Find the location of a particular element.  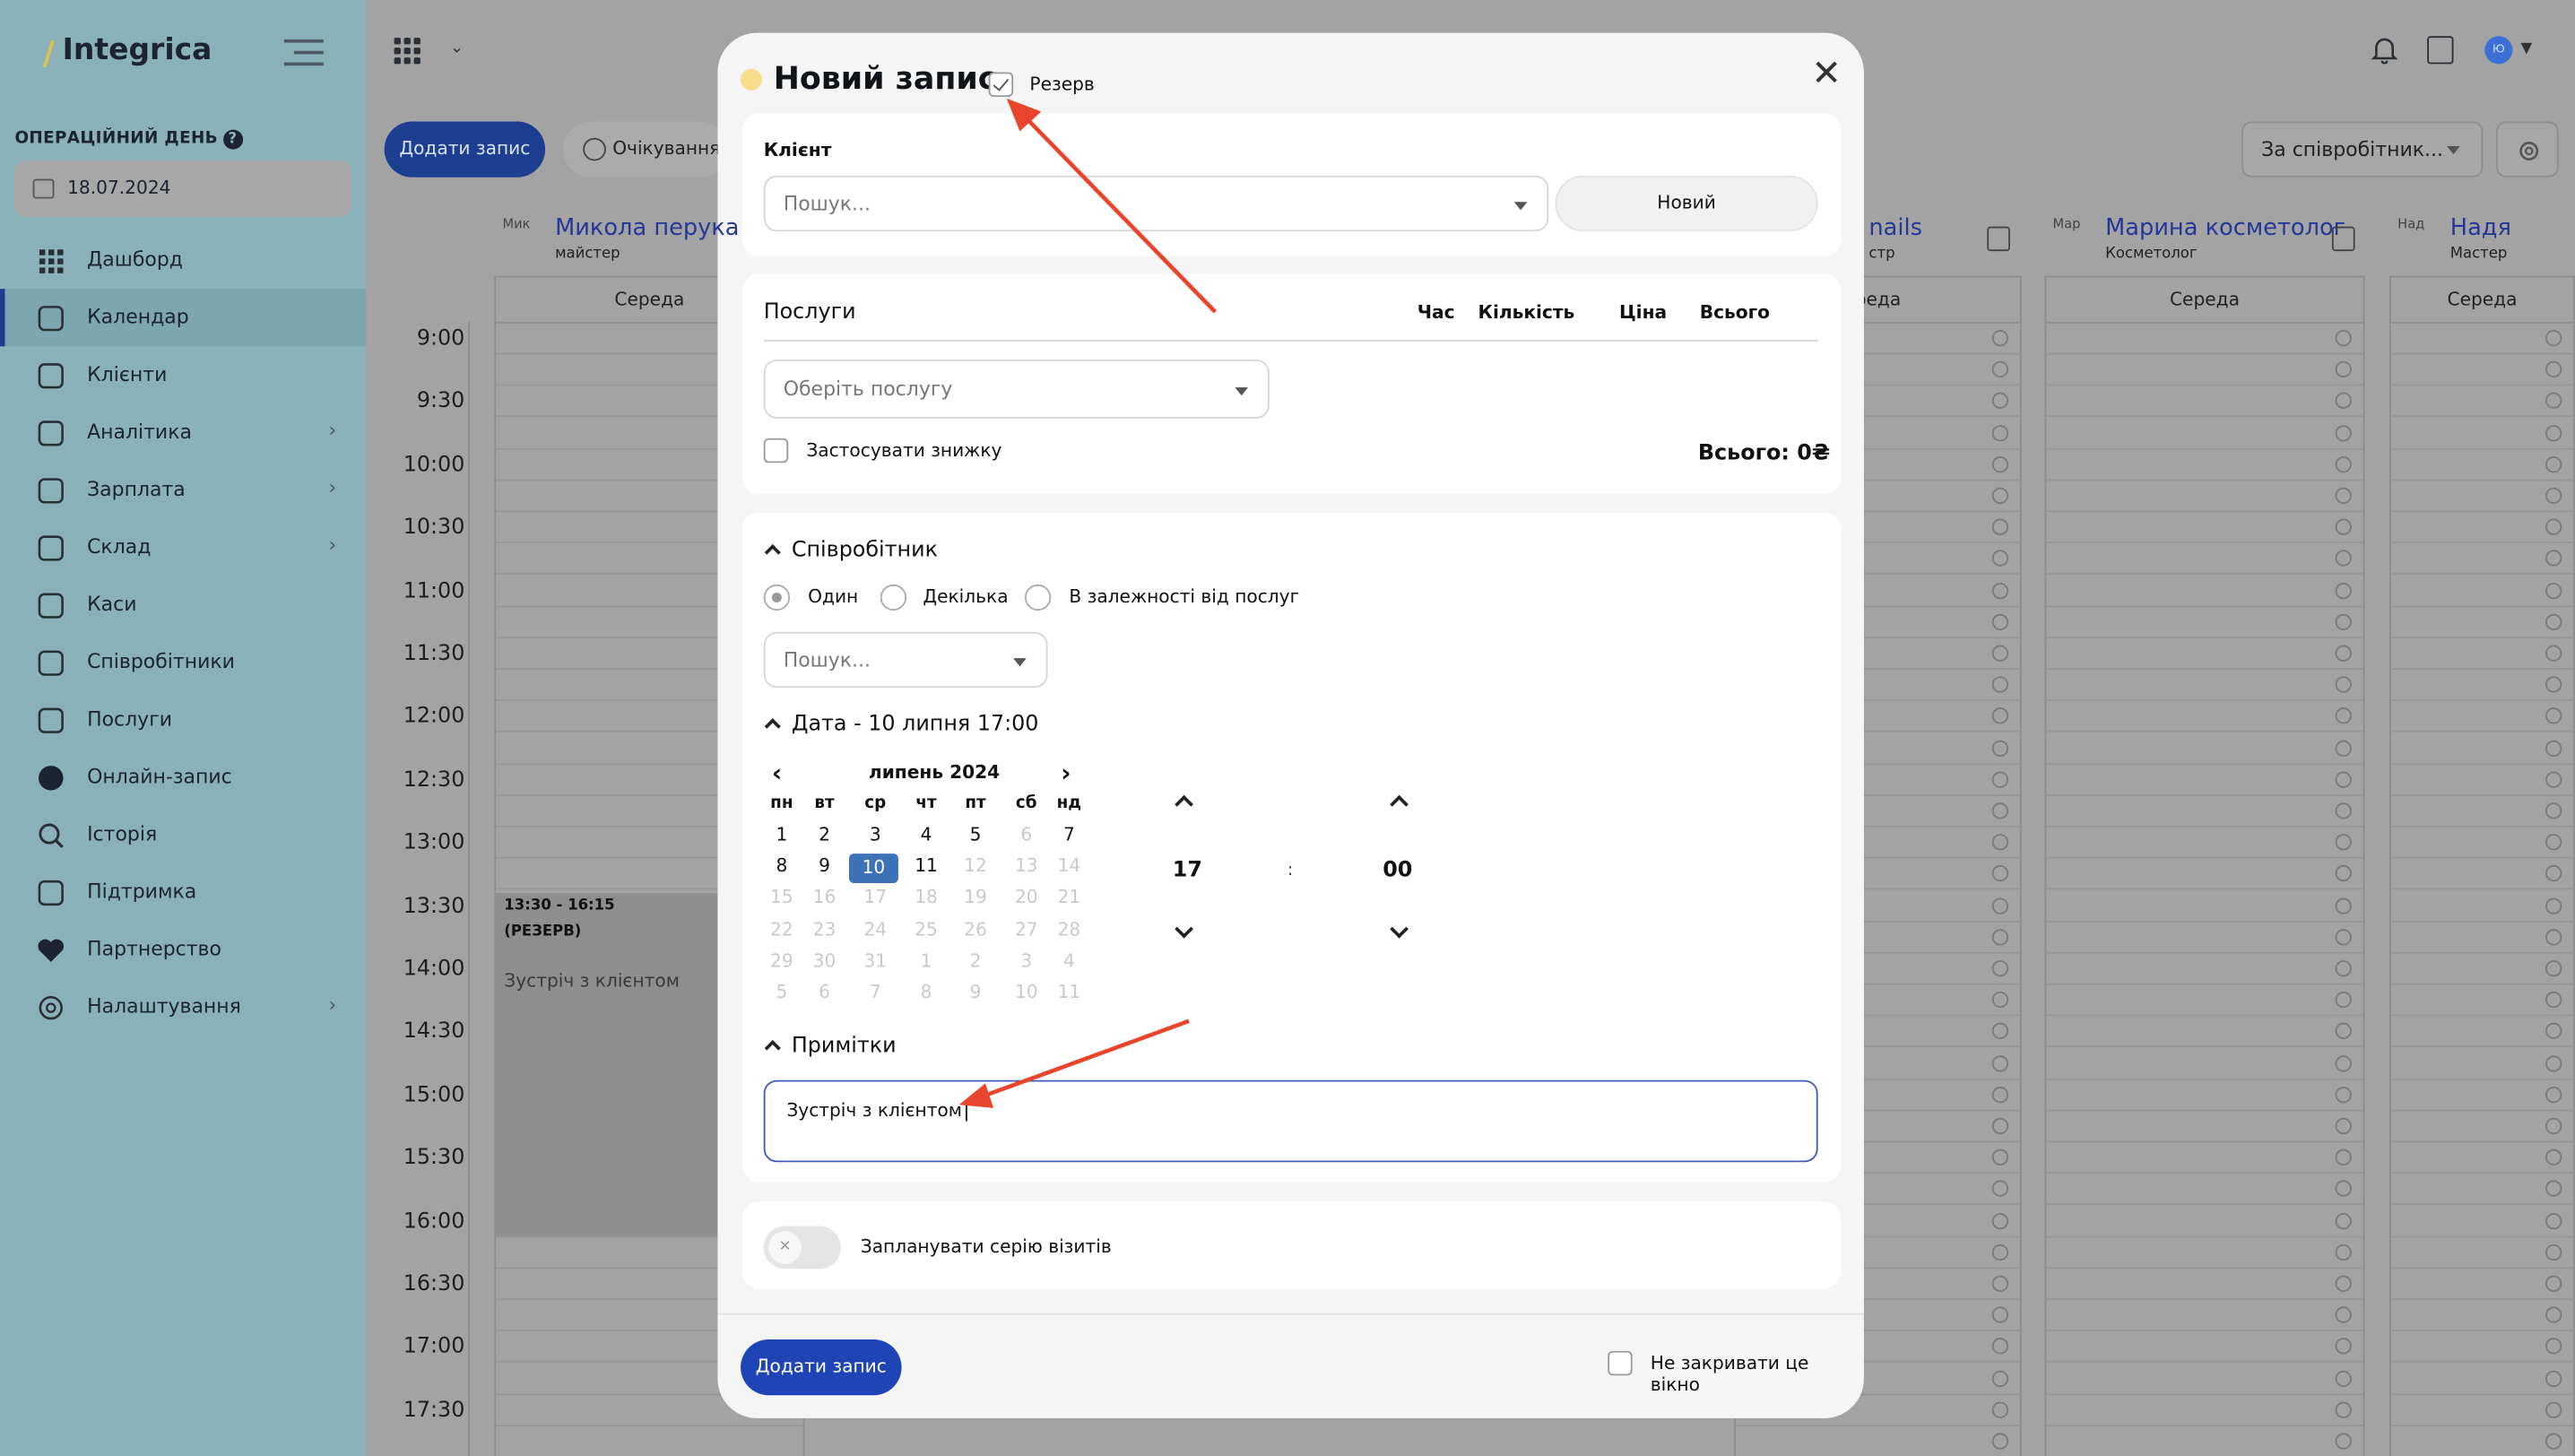

staff-name: Надя is located at coordinates (2480, 228).